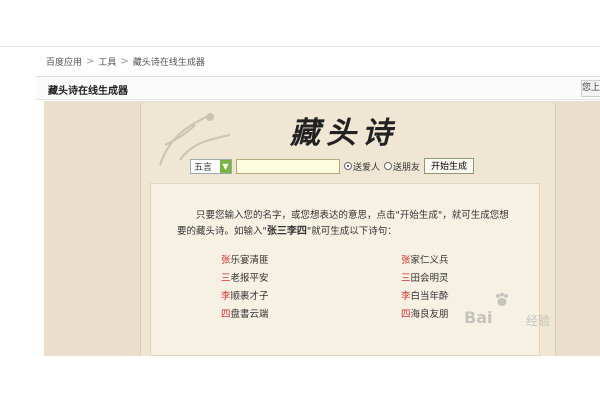 Image resolution: width=600 pixels, height=400 pixels. Describe the element at coordinates (286, 231) in the screenshot. I see `intro-example: 张三李四` at that location.